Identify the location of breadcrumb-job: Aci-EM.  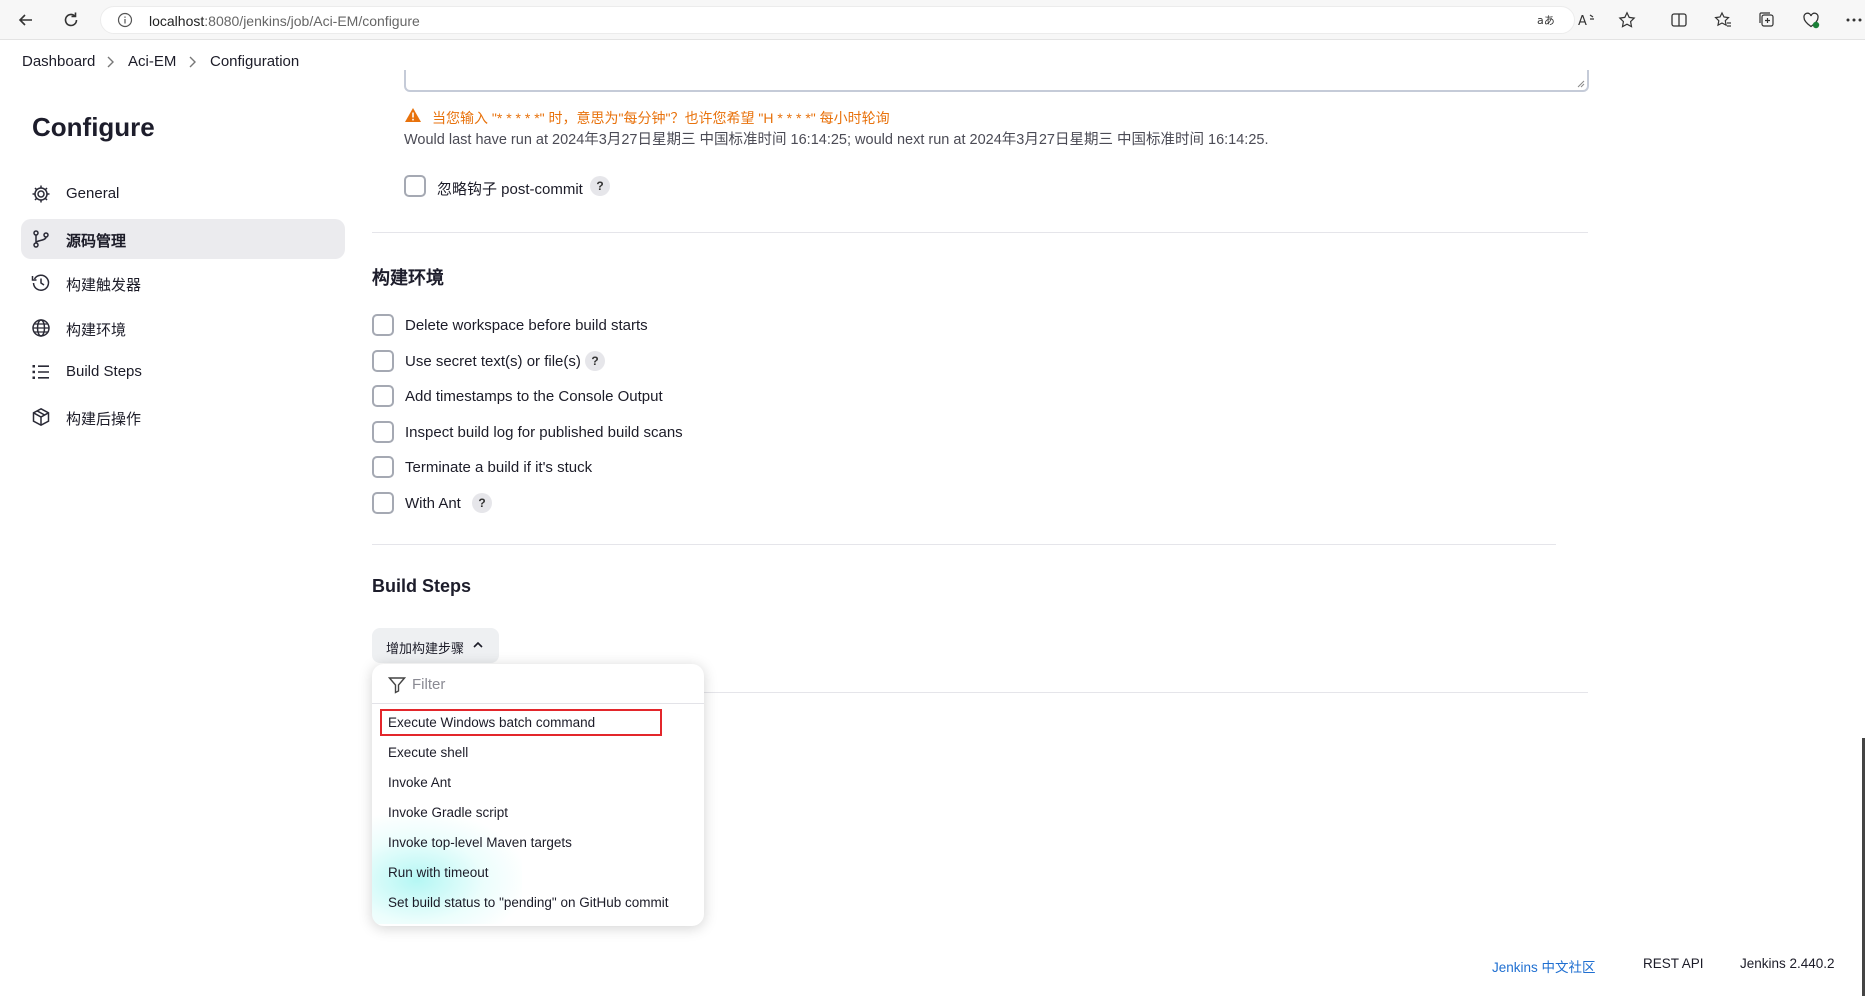
(152, 61).